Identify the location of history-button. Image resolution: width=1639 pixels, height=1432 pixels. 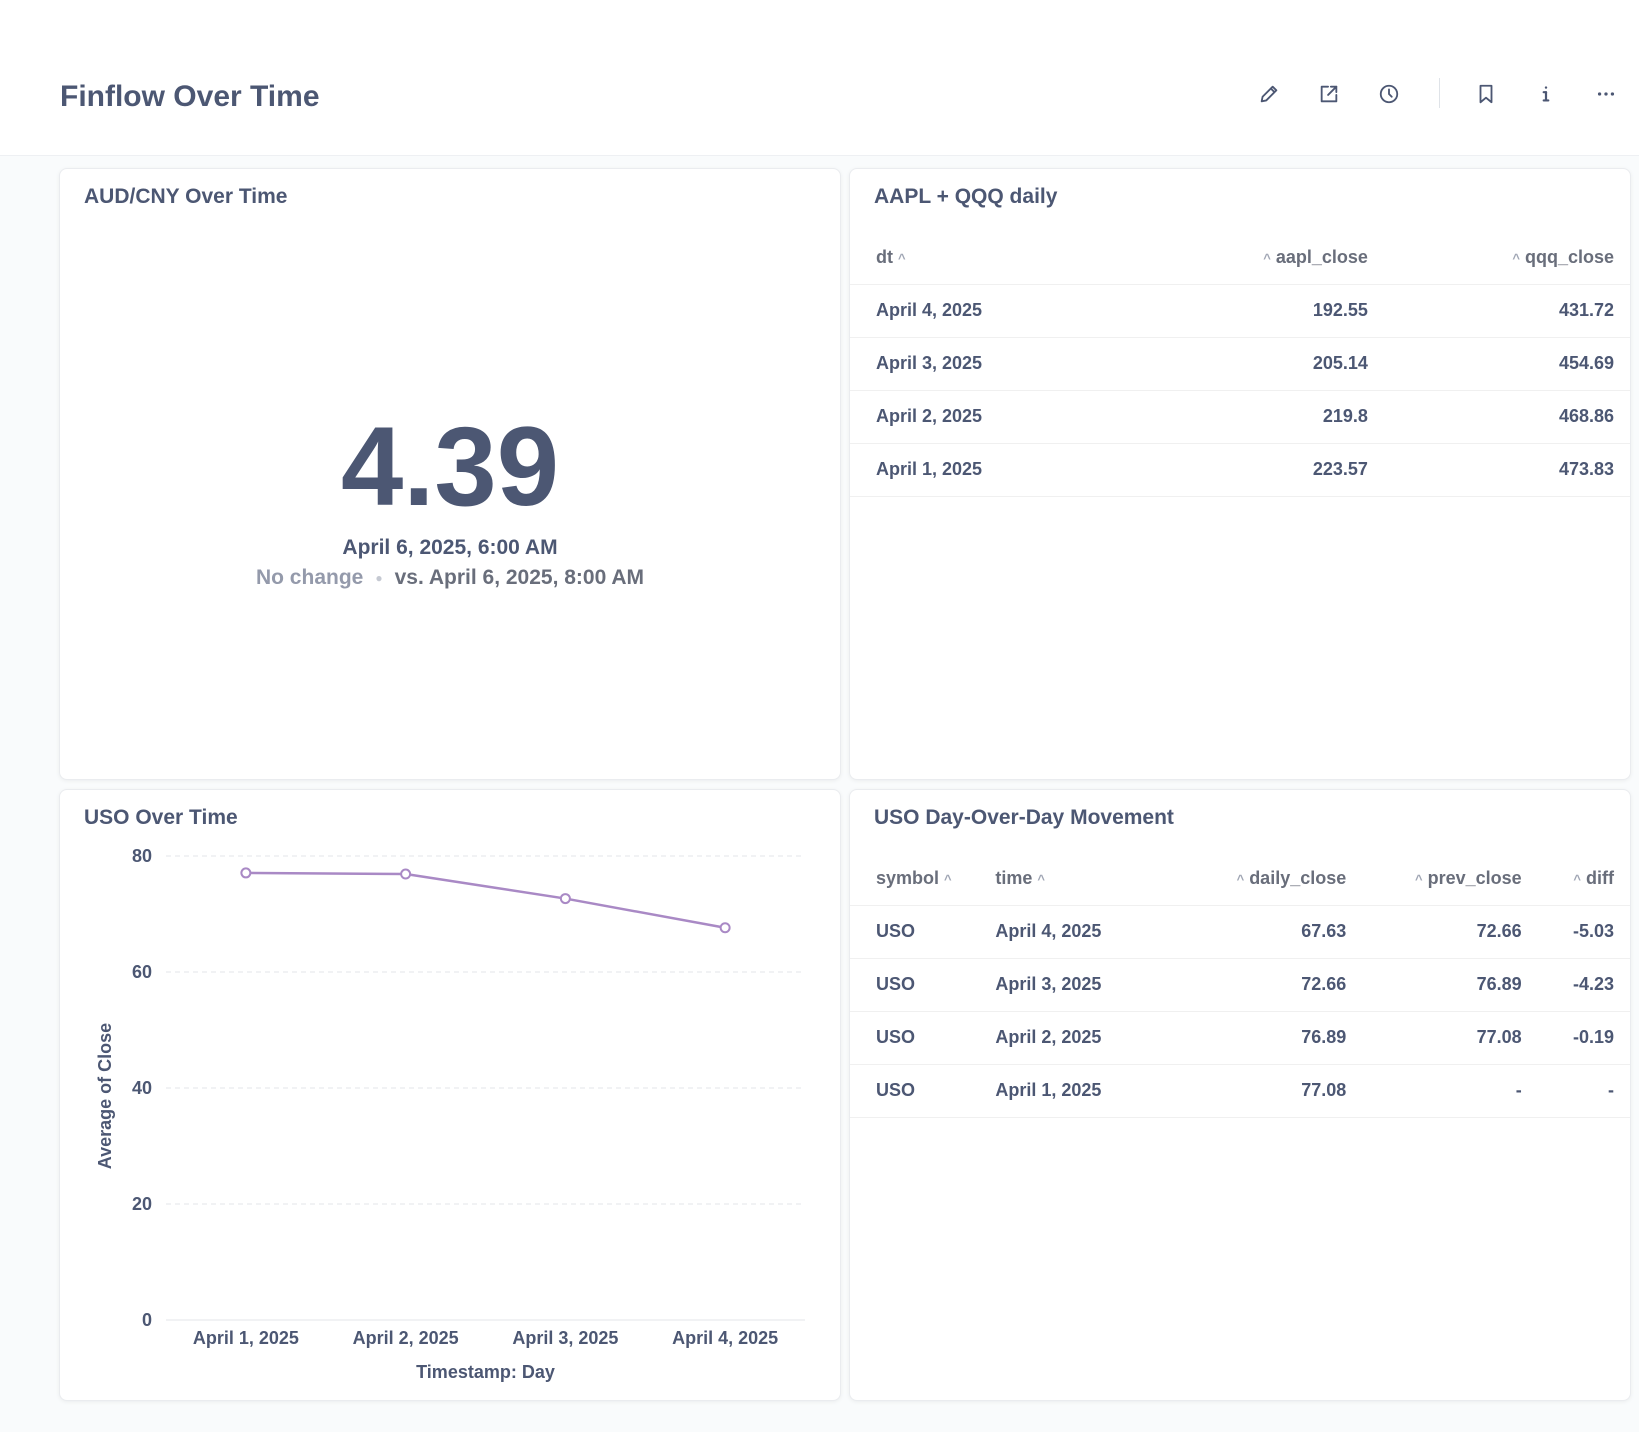
(1389, 94).